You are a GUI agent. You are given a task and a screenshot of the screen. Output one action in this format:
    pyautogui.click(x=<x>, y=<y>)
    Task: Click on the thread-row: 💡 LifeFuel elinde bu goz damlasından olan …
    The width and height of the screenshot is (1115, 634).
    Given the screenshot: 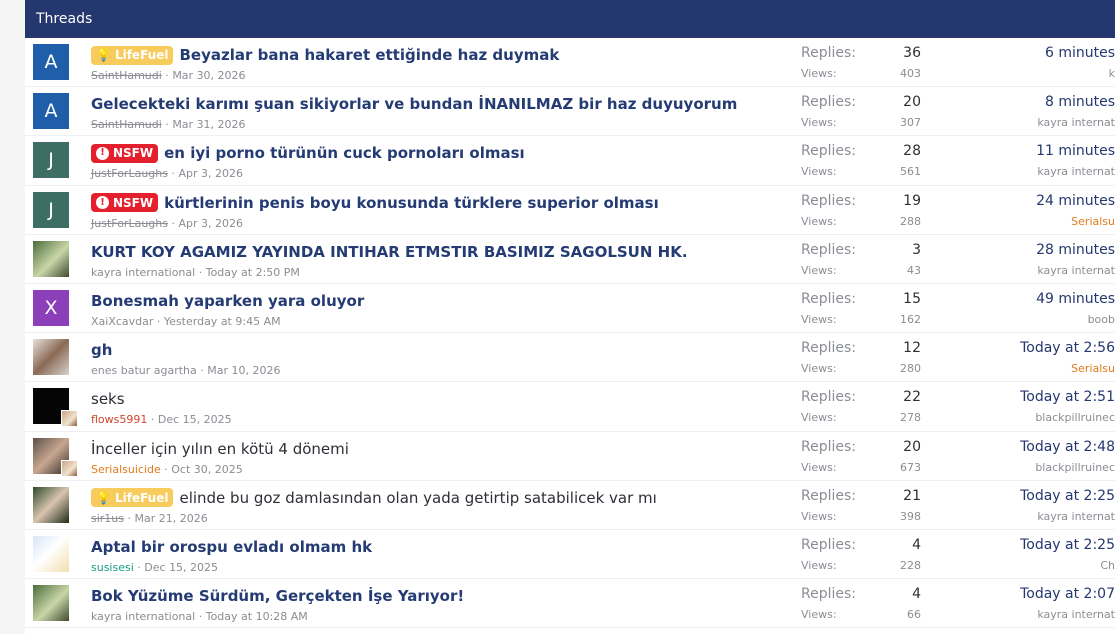 What is the action you would take?
    pyautogui.click(x=570, y=505)
    